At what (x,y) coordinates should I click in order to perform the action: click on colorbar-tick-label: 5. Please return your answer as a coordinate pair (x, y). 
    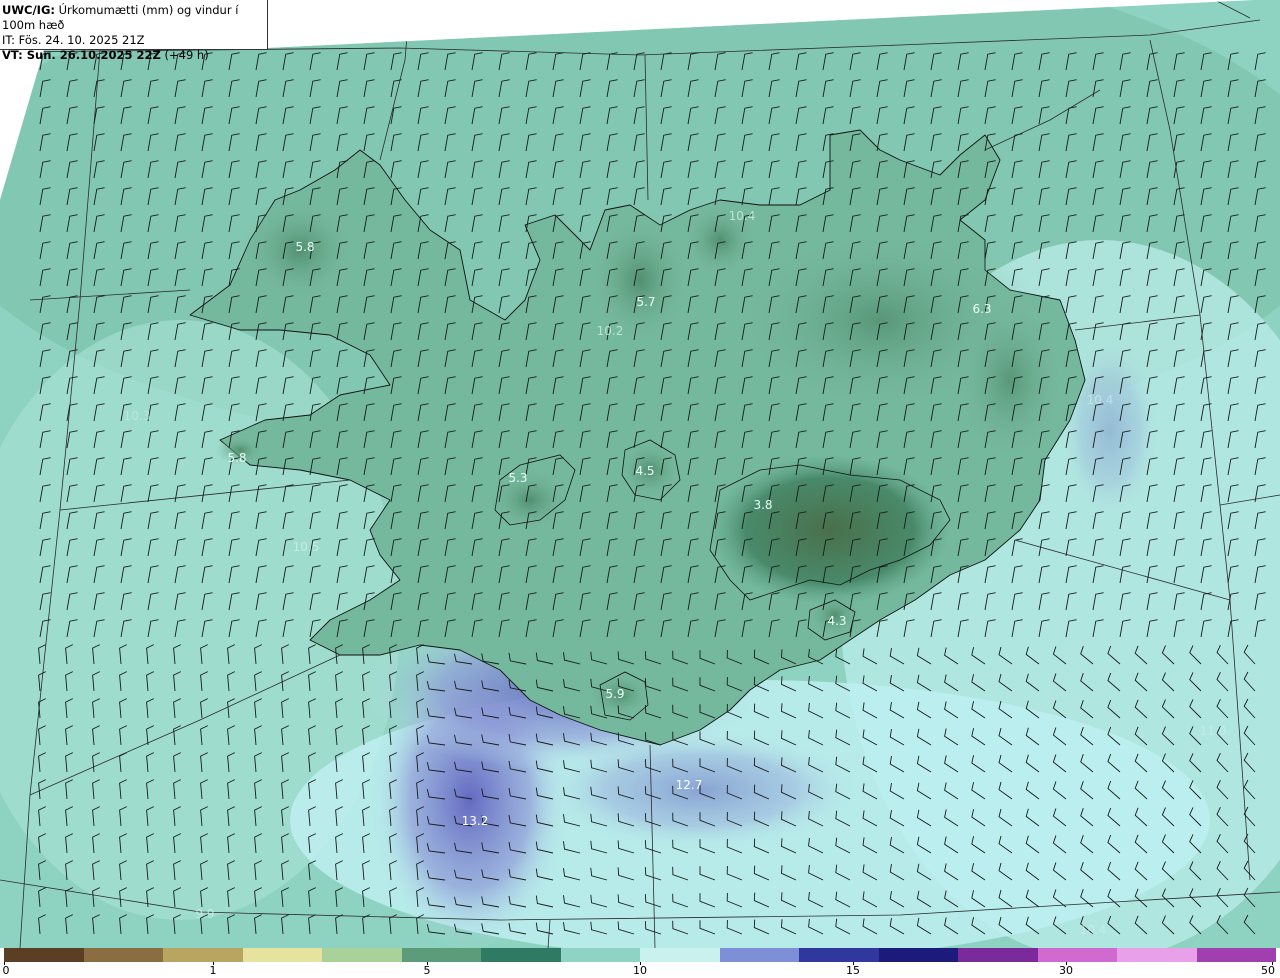
    Looking at the image, I should click on (427, 970).